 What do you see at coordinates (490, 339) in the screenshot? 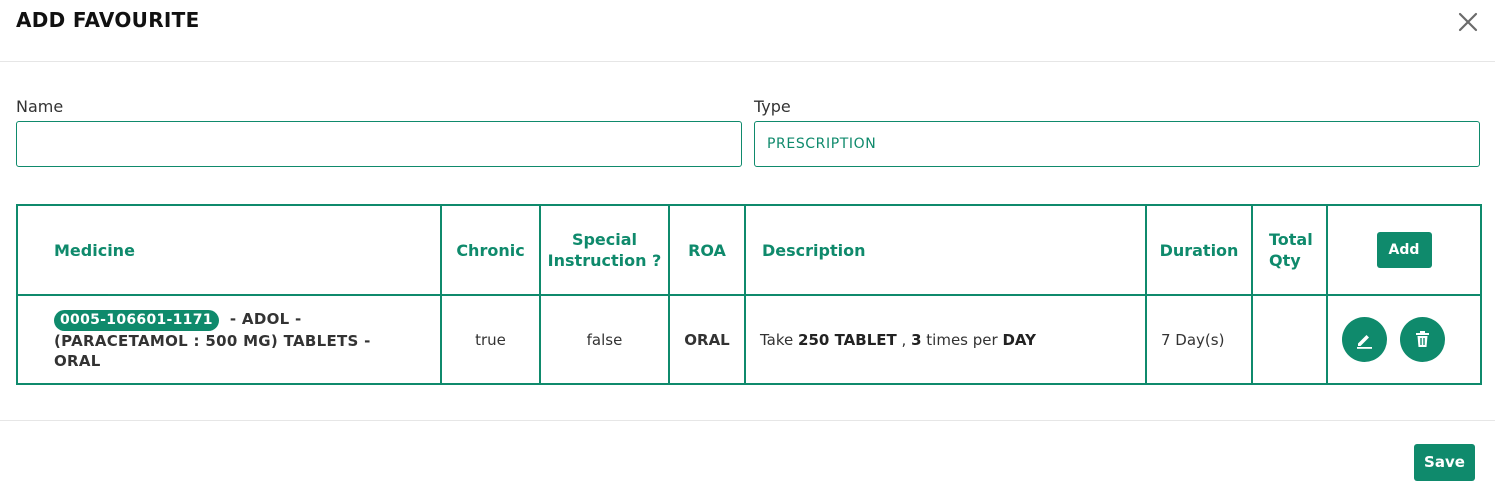
I see `chronic-cell: true` at bounding box center [490, 339].